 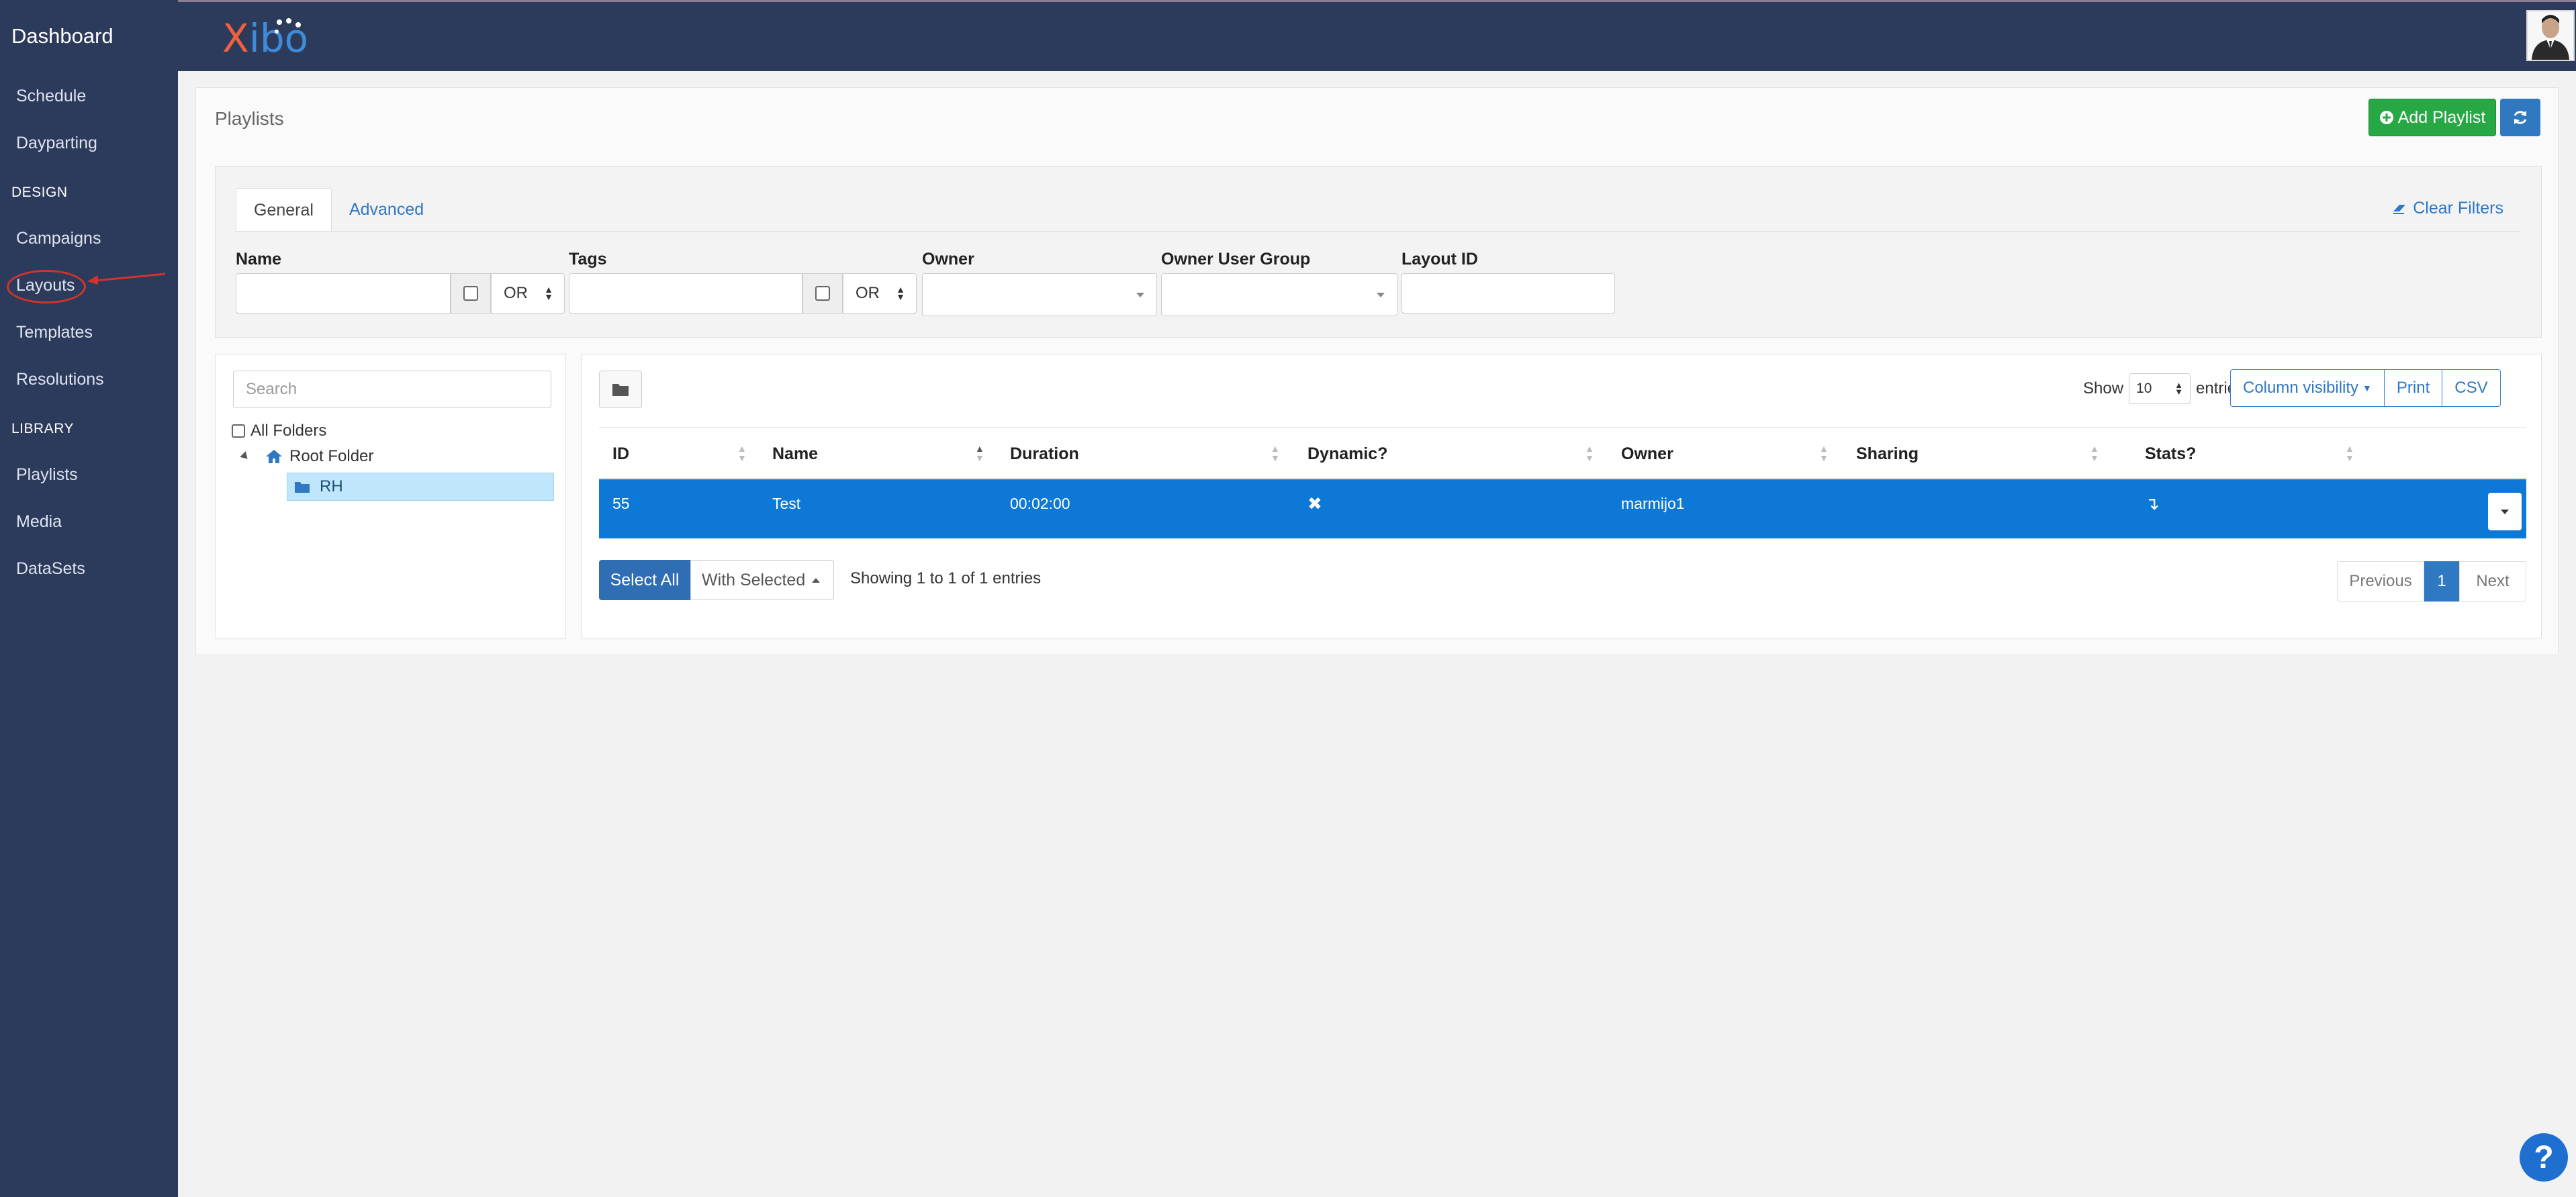 What do you see at coordinates (89, 285) in the screenshot?
I see `sidebar-item-layouts-wrapper: Layouts` at bounding box center [89, 285].